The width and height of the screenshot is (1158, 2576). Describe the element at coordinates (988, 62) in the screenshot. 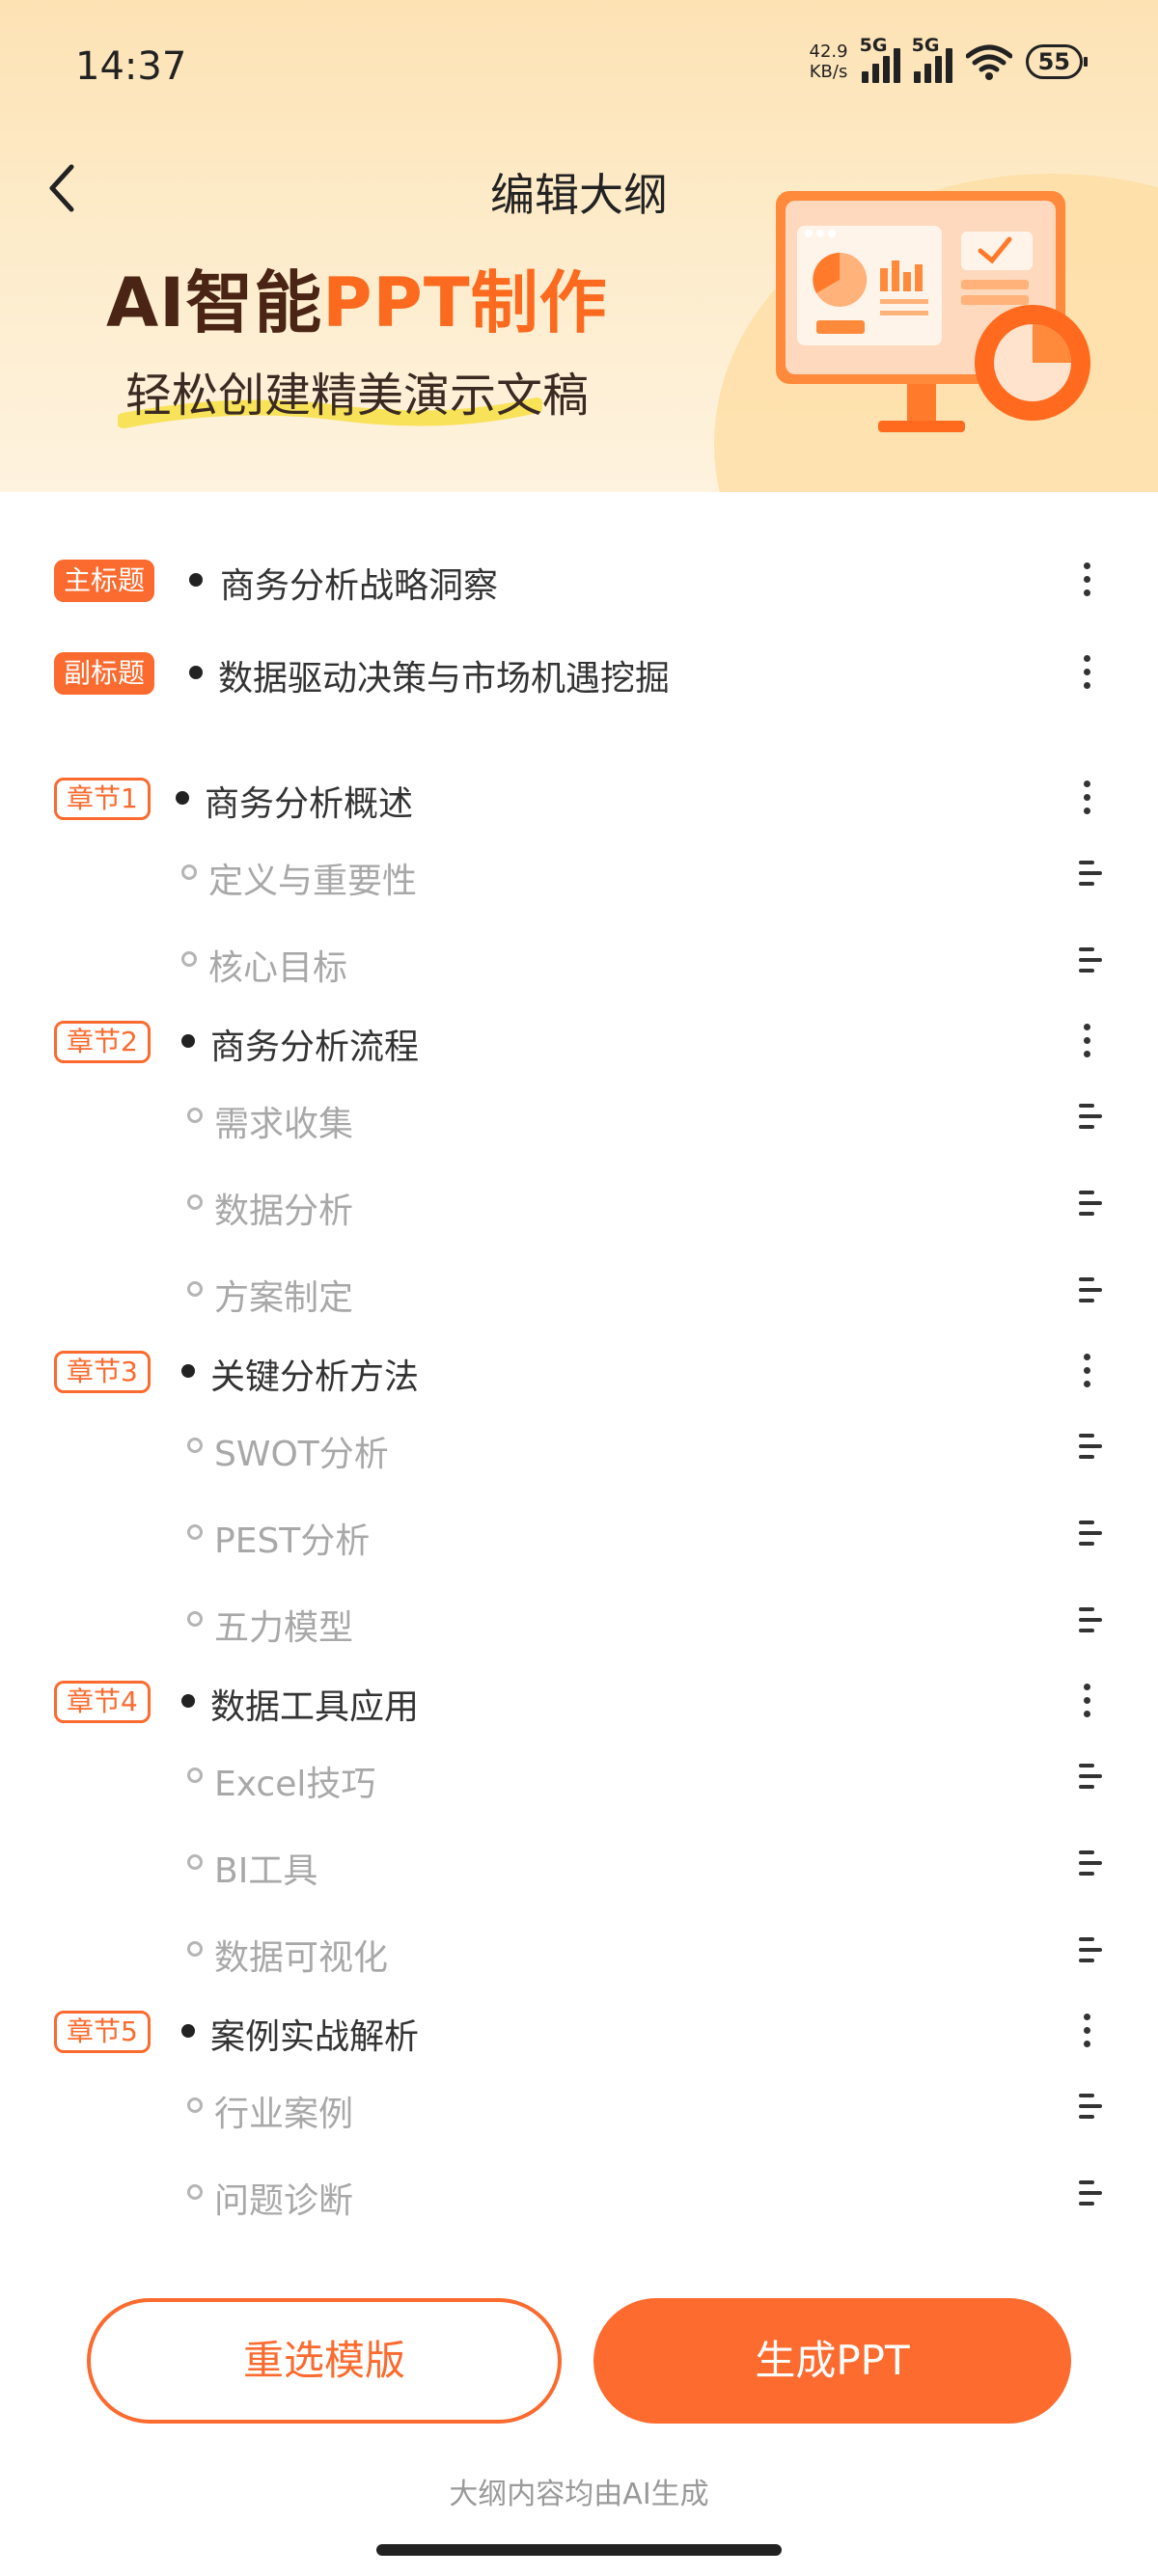

I see `wifi-icon` at that location.